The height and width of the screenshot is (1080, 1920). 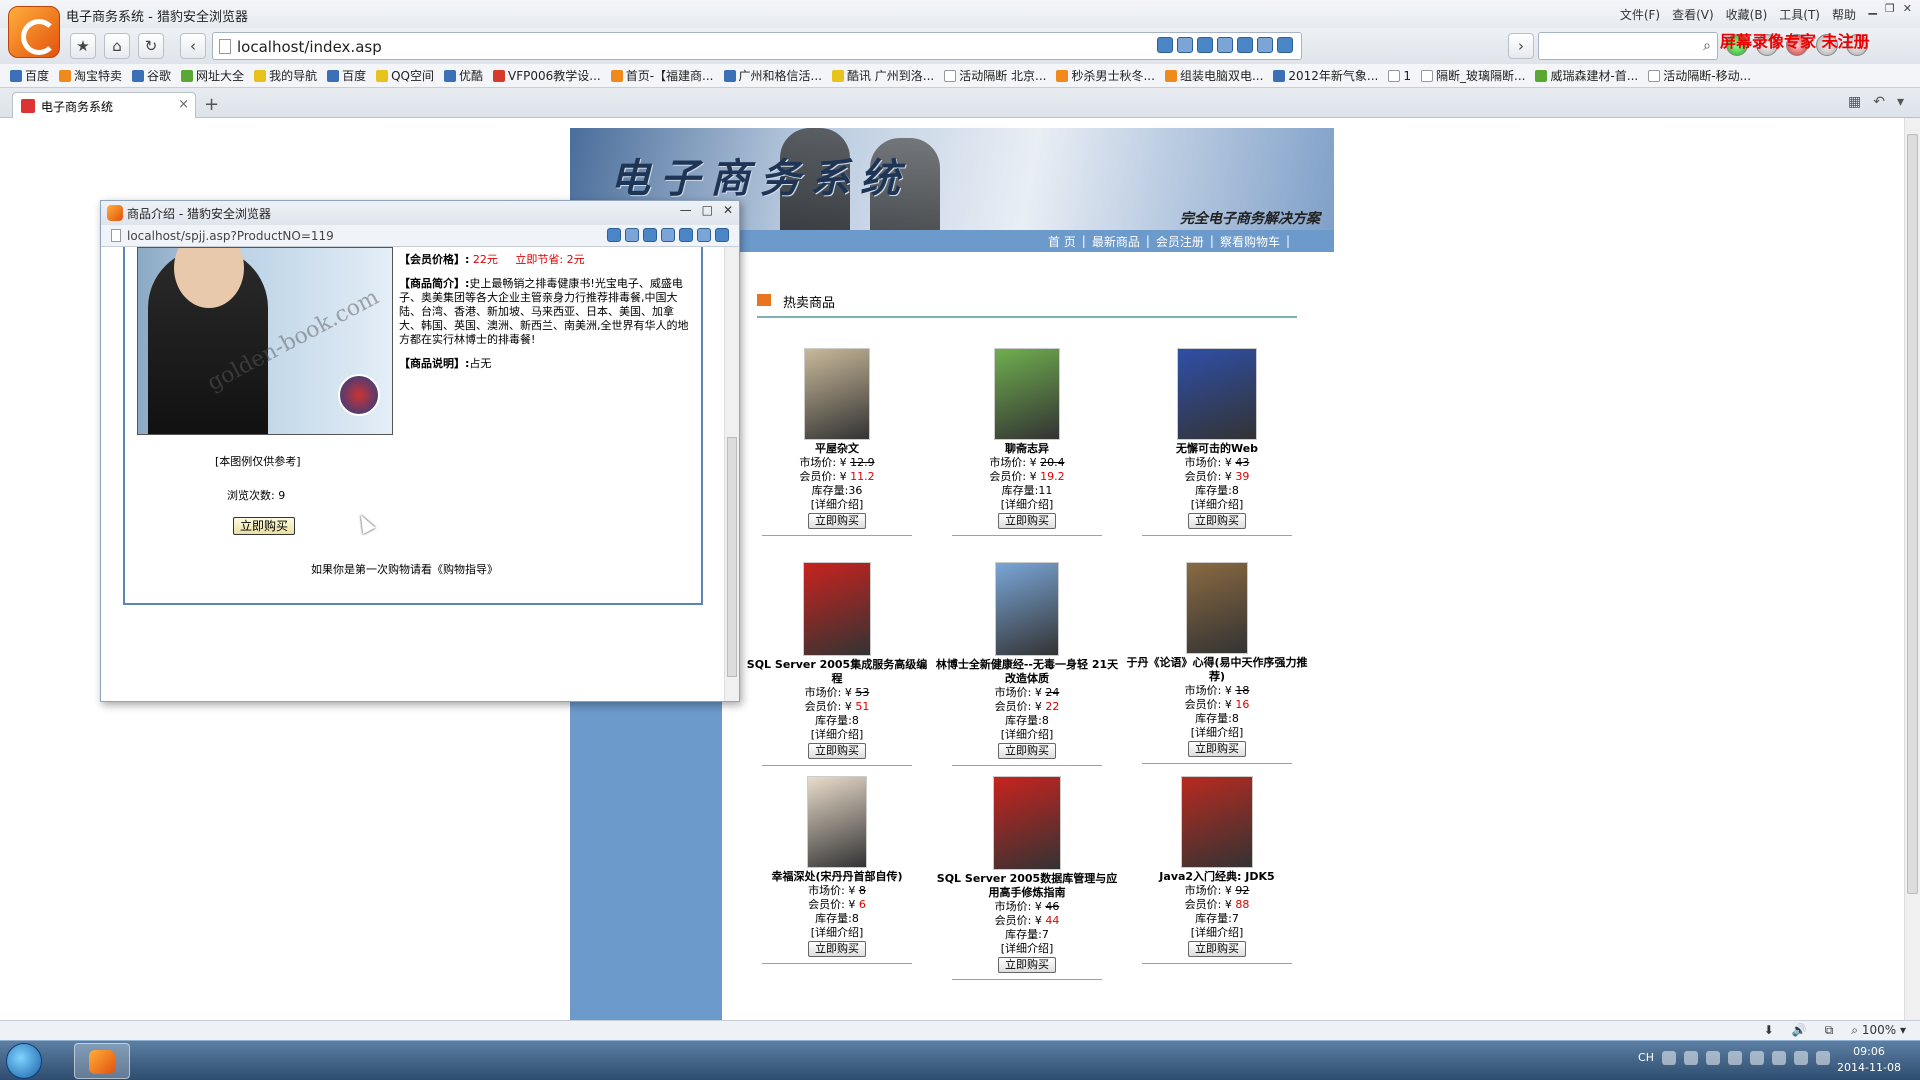 I want to click on nav-new-products: 最新商品, so click(x=1116, y=241).